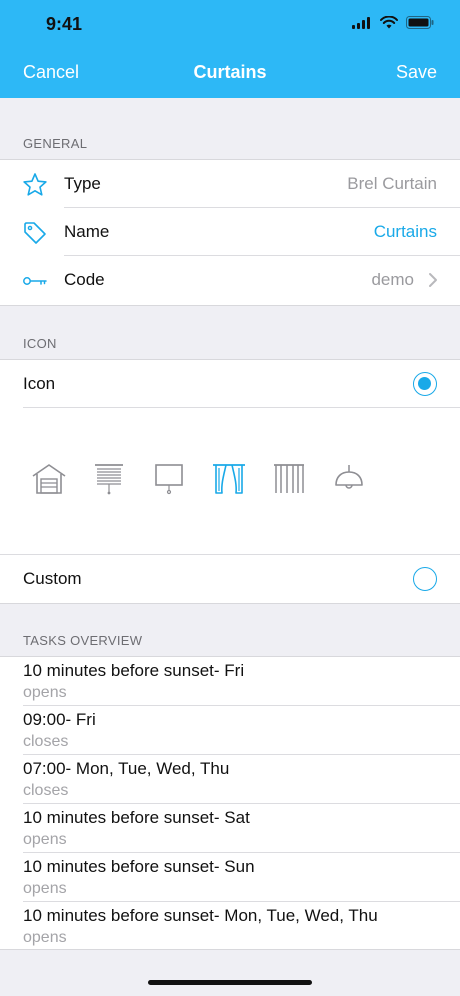 The height and width of the screenshot is (996, 460). Describe the element at coordinates (84, 279) in the screenshot. I see `code-label: Code` at that location.